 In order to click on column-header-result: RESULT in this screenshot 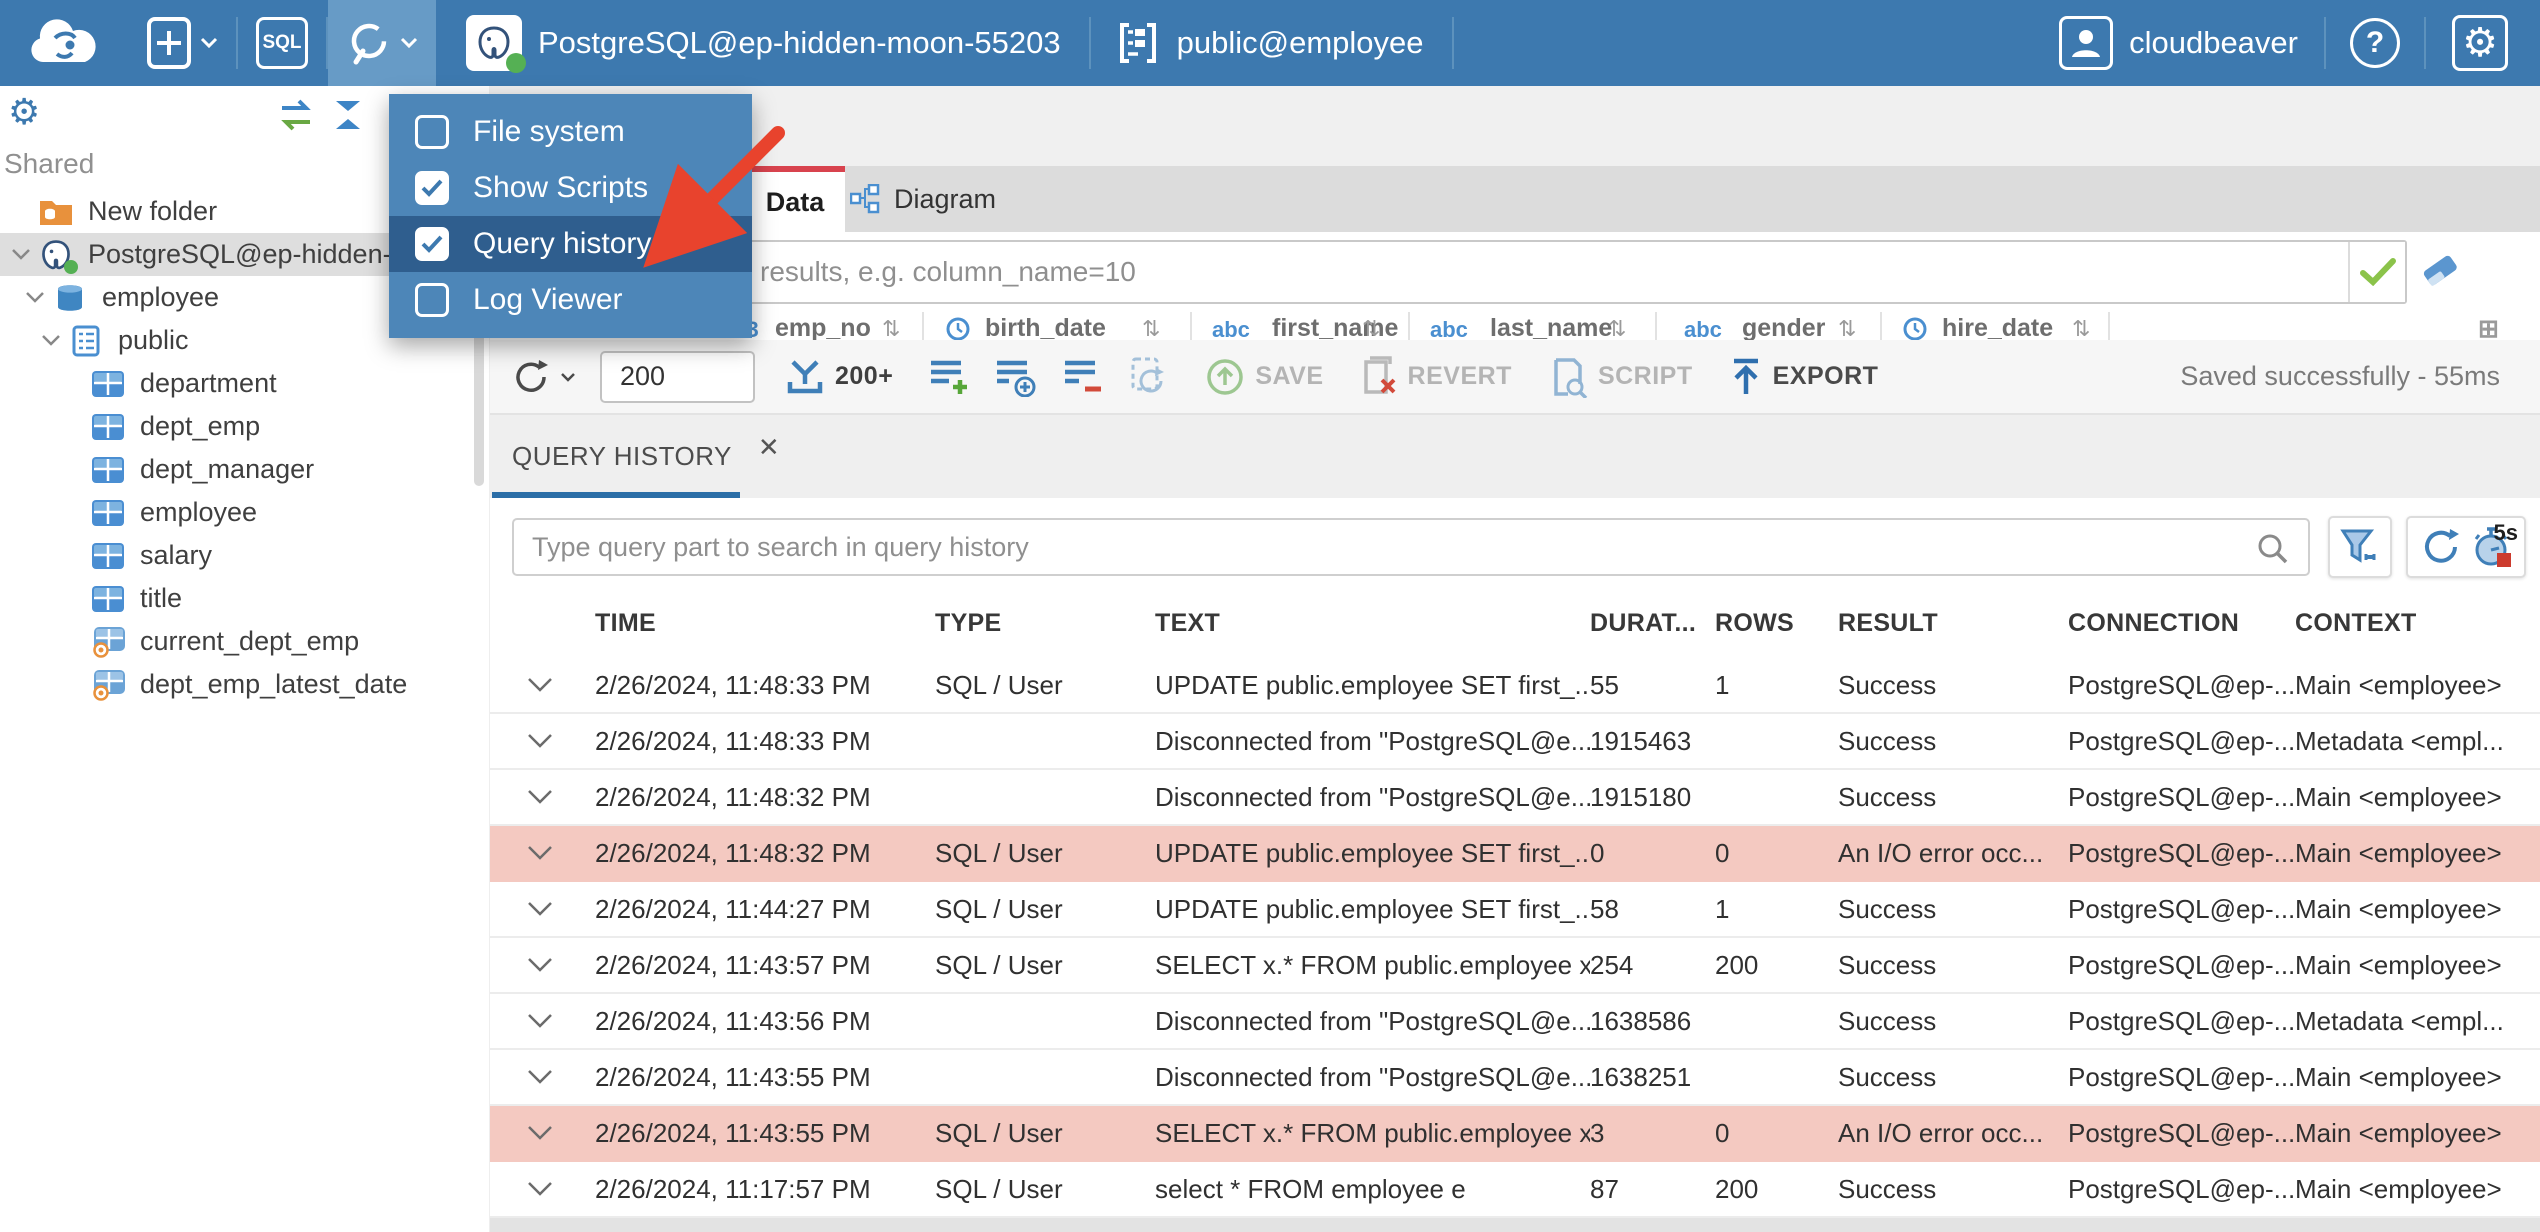, I will do `click(1953, 623)`.